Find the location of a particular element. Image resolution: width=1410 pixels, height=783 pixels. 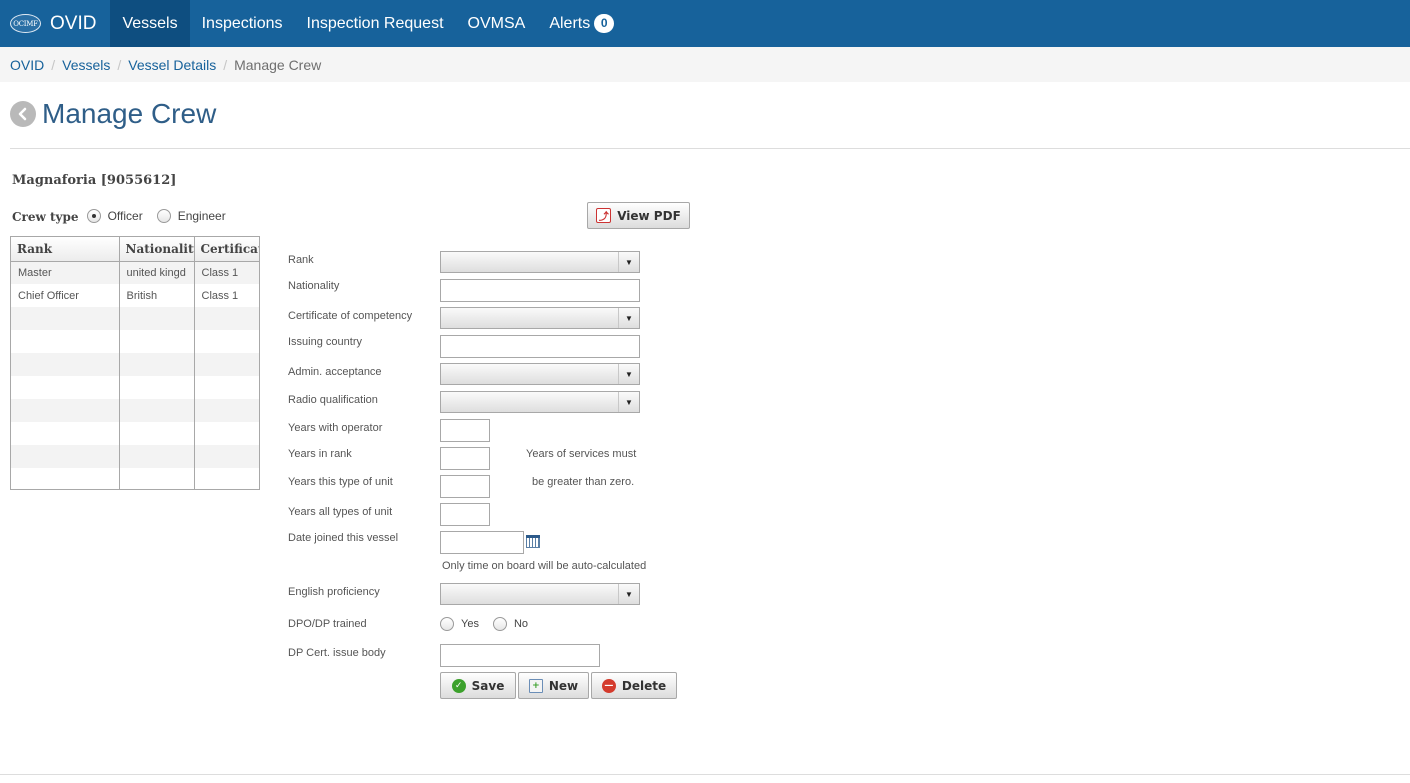

years-operator-input is located at coordinates (465, 430).